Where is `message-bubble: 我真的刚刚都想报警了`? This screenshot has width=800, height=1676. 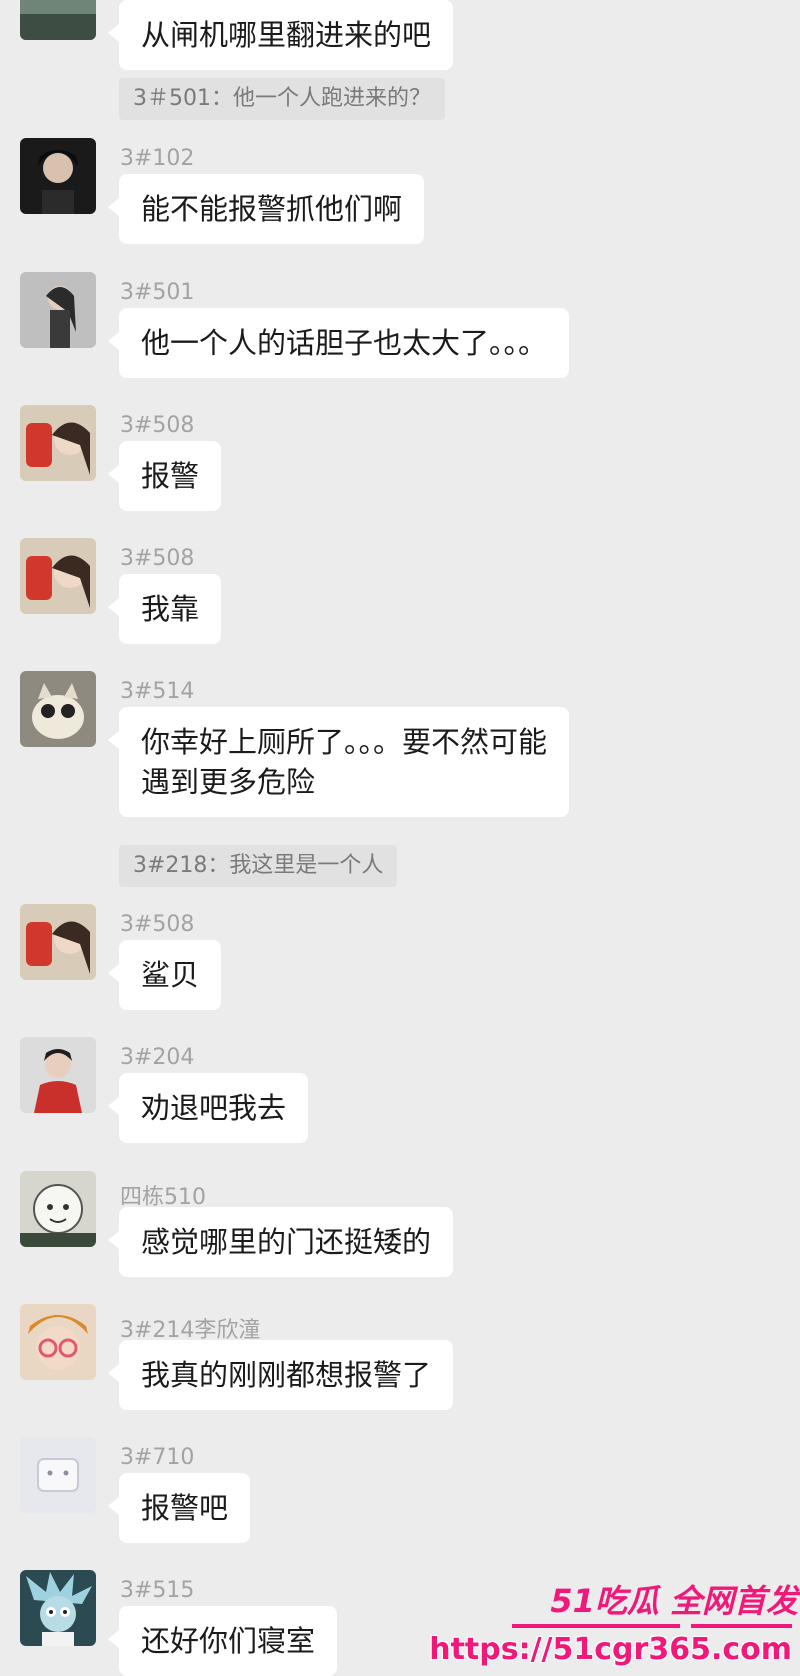
message-bubble: 我真的刚刚都想报警了 is located at coordinates (280, 1375).